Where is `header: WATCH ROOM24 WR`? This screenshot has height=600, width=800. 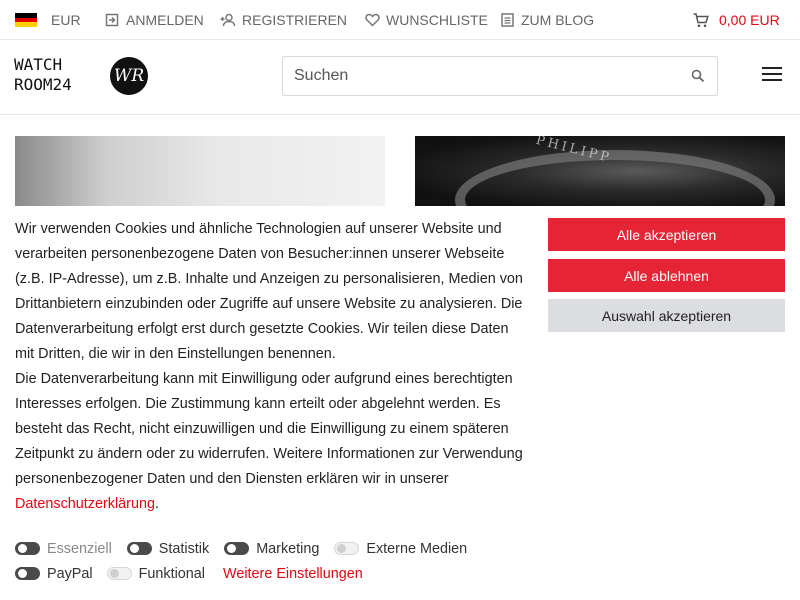
header: WATCH ROOM24 WR is located at coordinates (400, 78).